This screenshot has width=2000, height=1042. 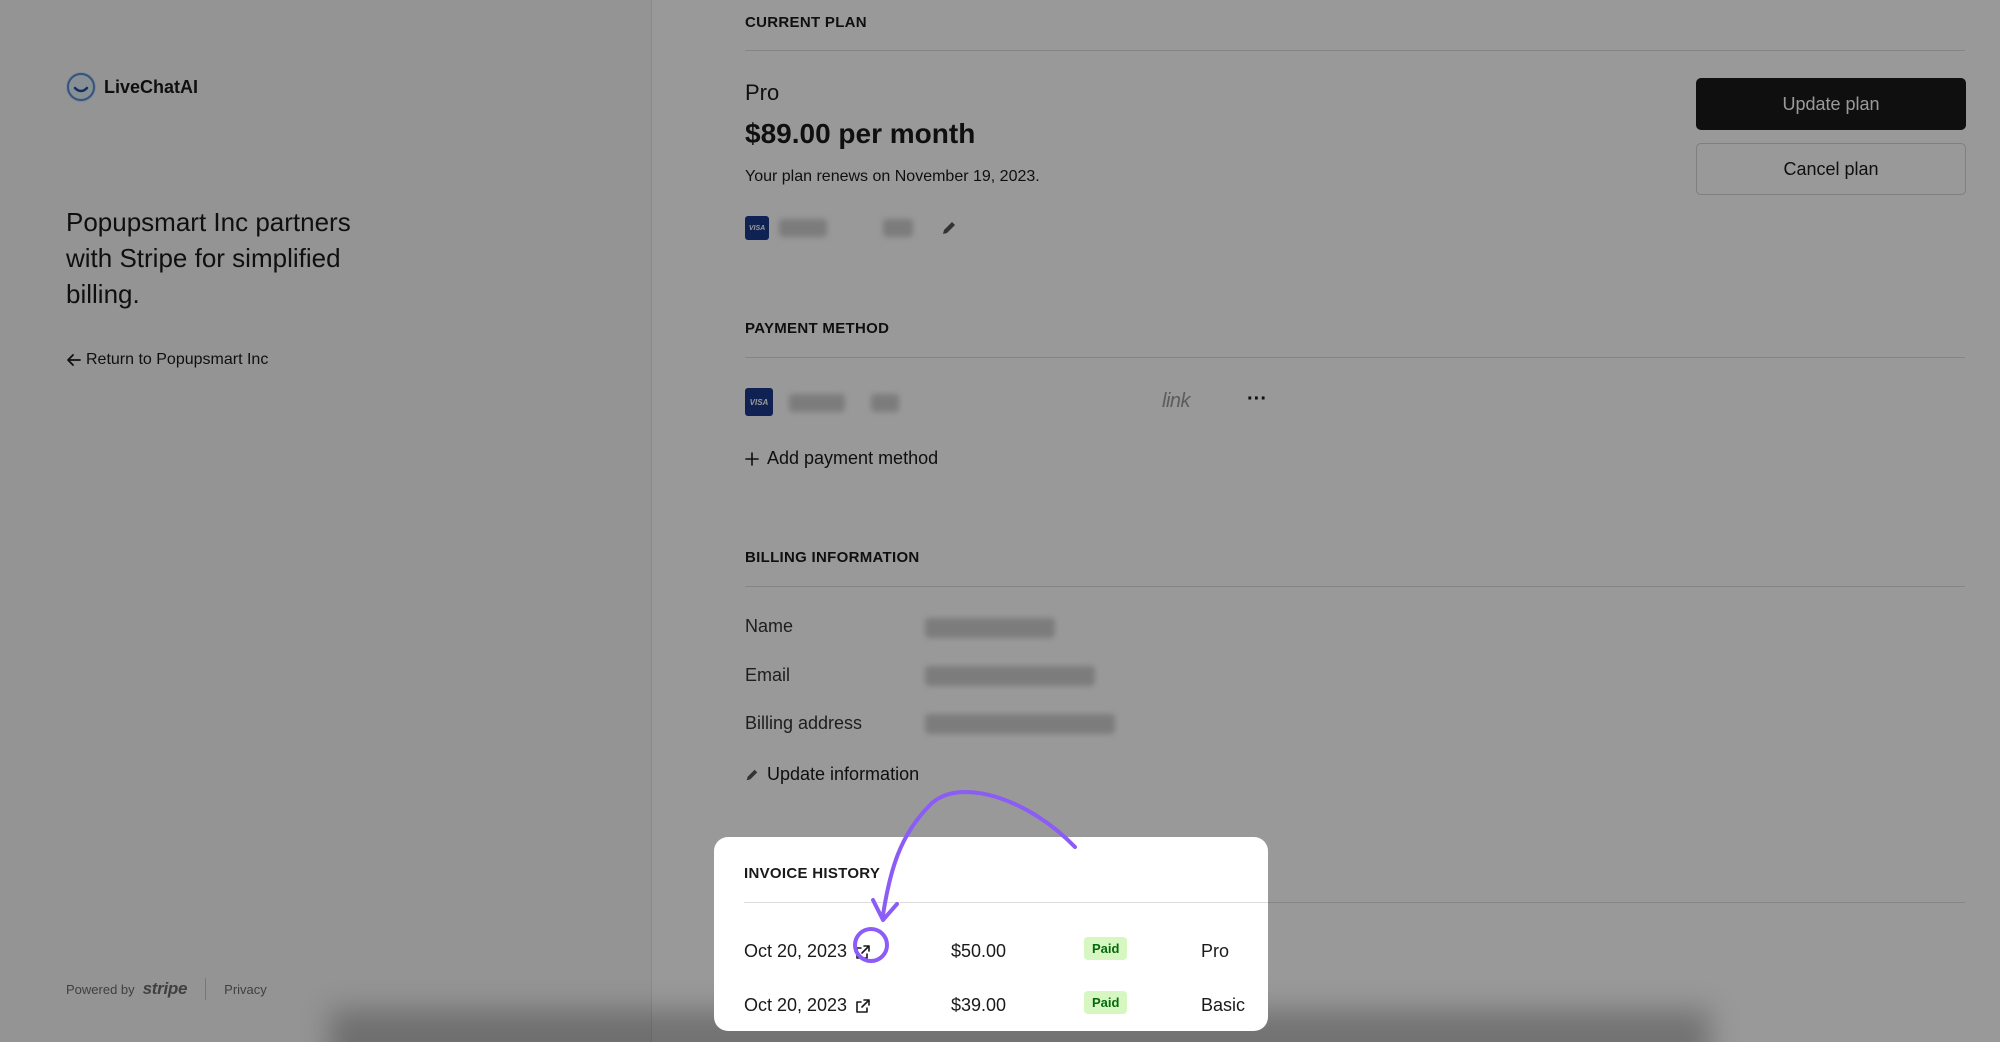 What do you see at coordinates (1006, 902) in the screenshot?
I see `divider` at bounding box center [1006, 902].